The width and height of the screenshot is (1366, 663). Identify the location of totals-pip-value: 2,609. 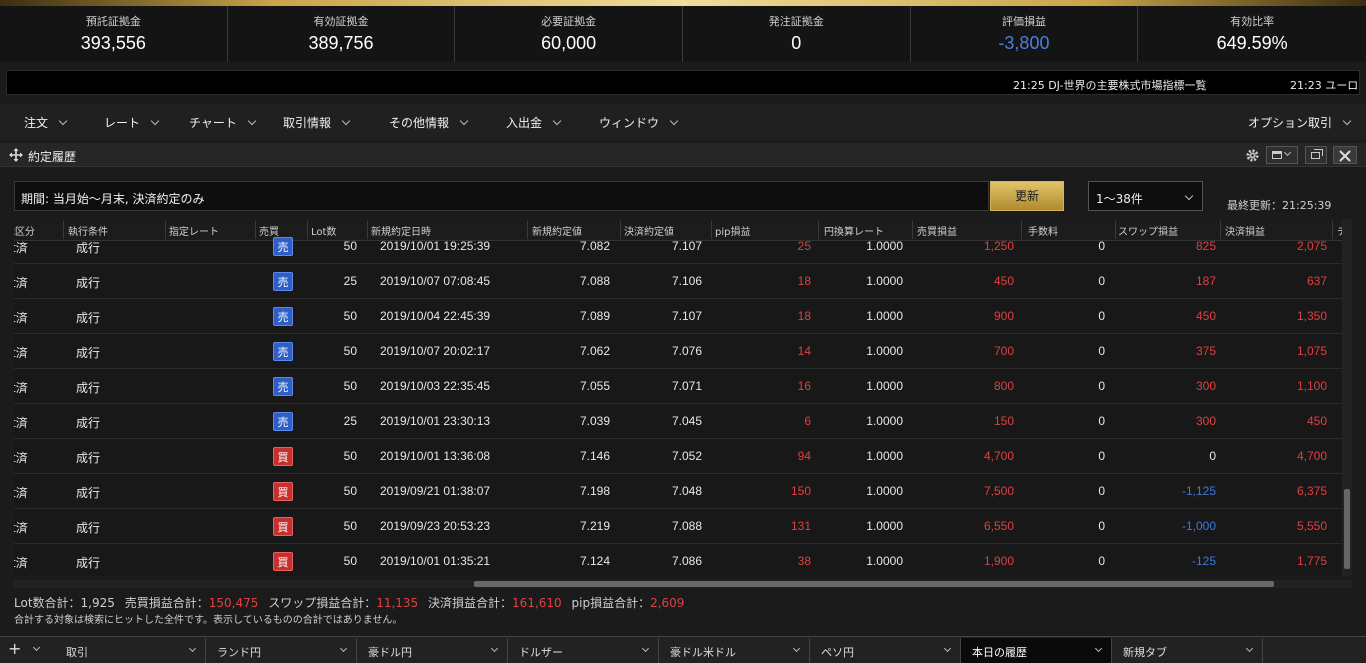
(667, 603).